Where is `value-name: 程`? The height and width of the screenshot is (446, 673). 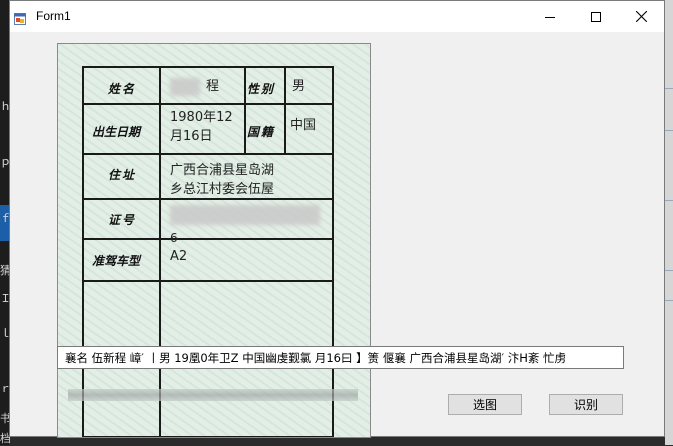
value-name: 程 is located at coordinates (213, 86).